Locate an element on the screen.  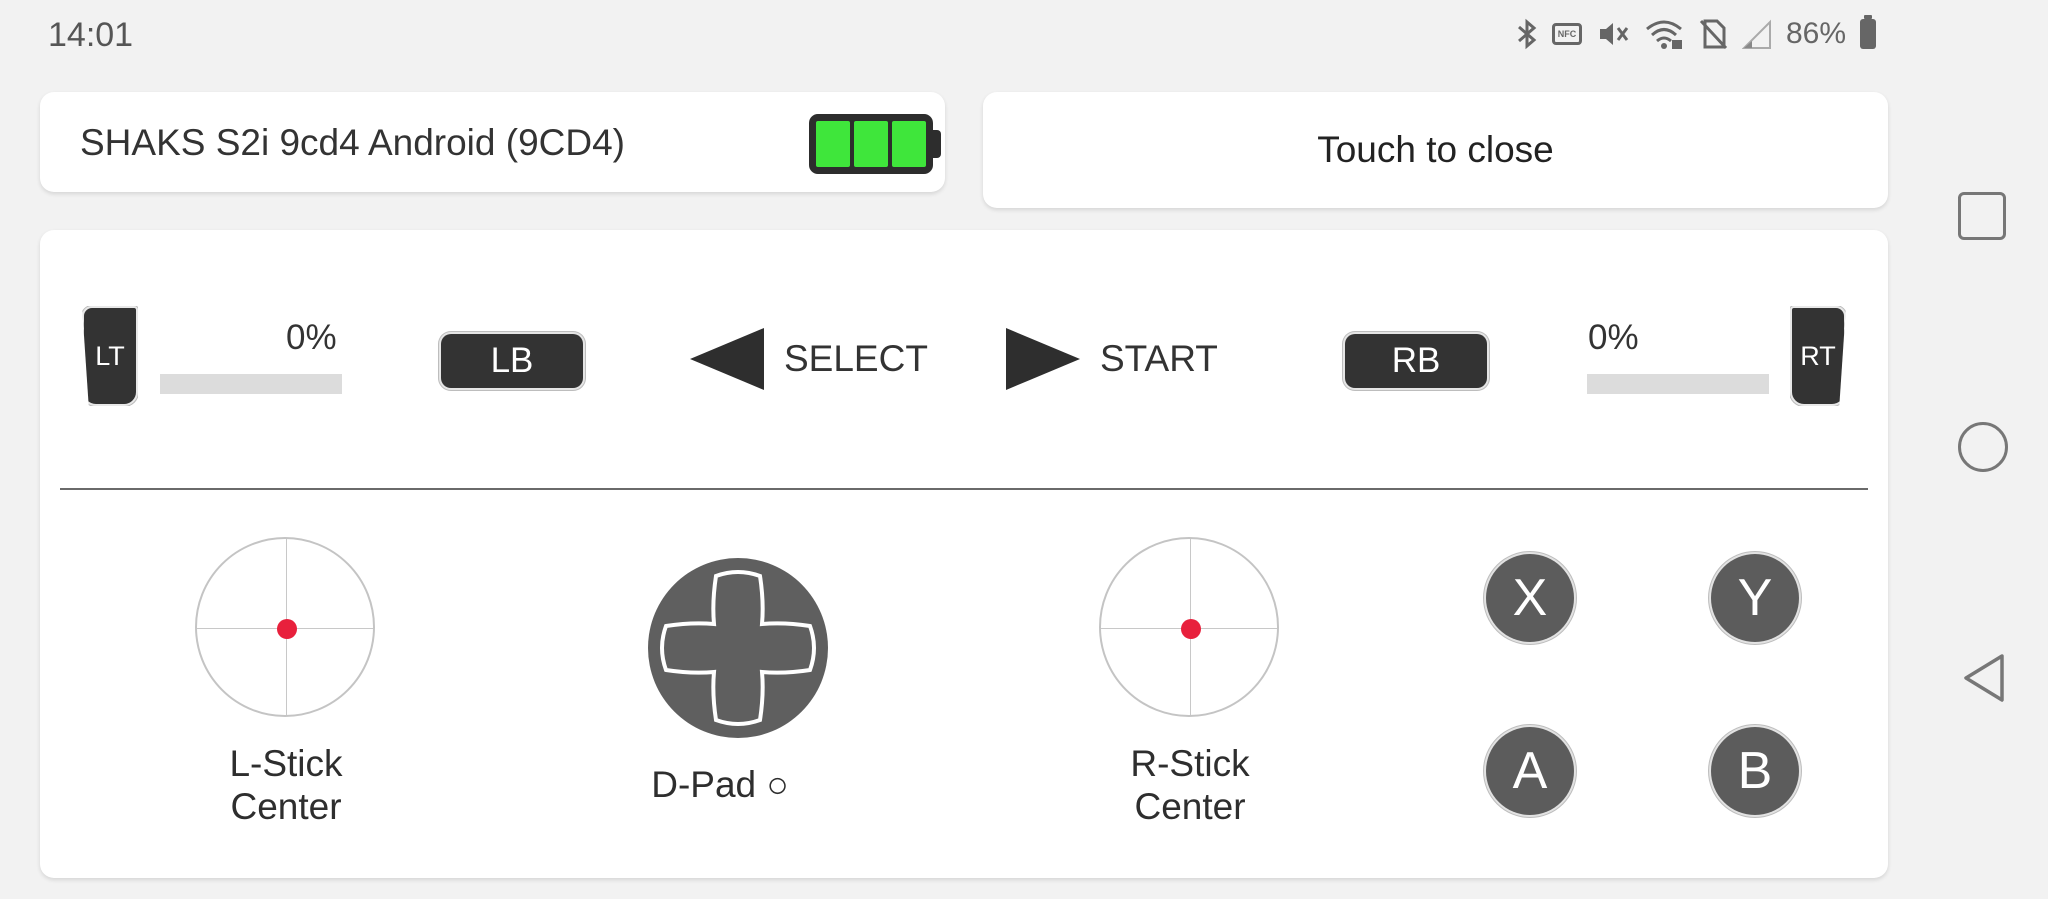
lt-progress-bar is located at coordinates (251, 384).